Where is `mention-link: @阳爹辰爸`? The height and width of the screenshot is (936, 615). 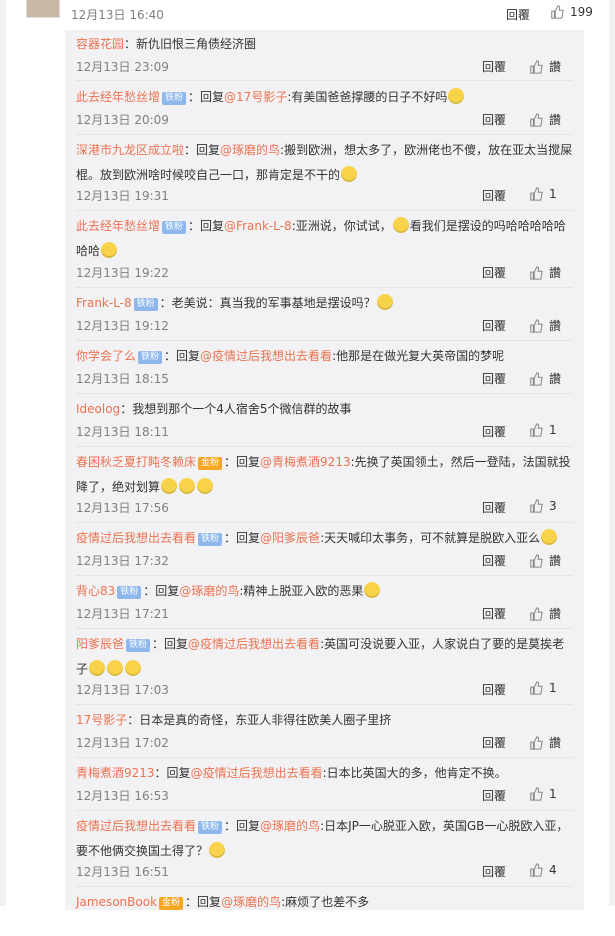 mention-link: @阳爹辰爸 is located at coordinates (290, 538).